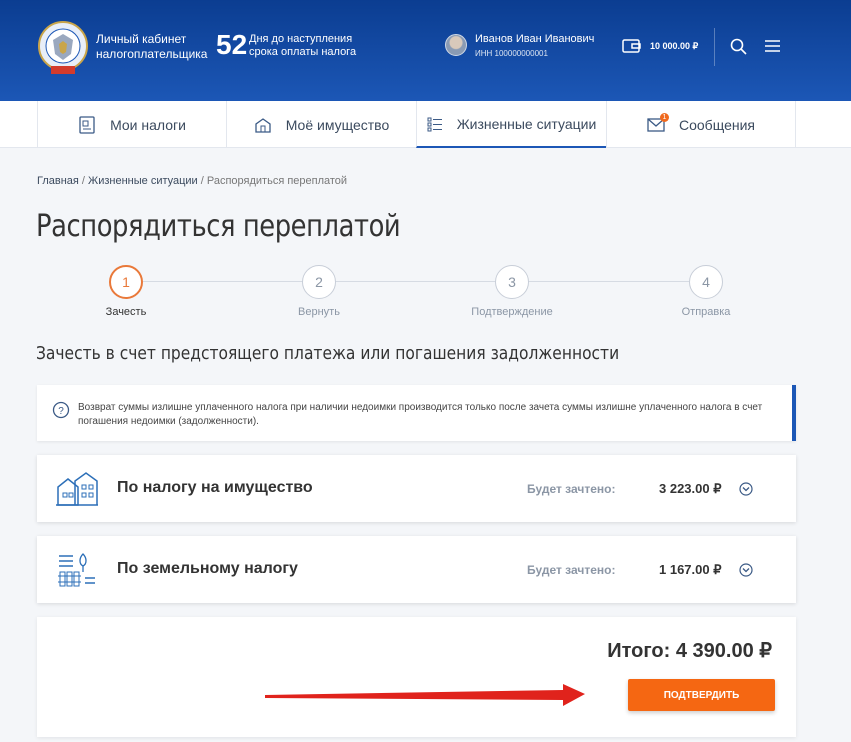  Describe the element at coordinates (690, 488) in the screenshot. I see `card-amount: 3 223.00 ₽` at that location.